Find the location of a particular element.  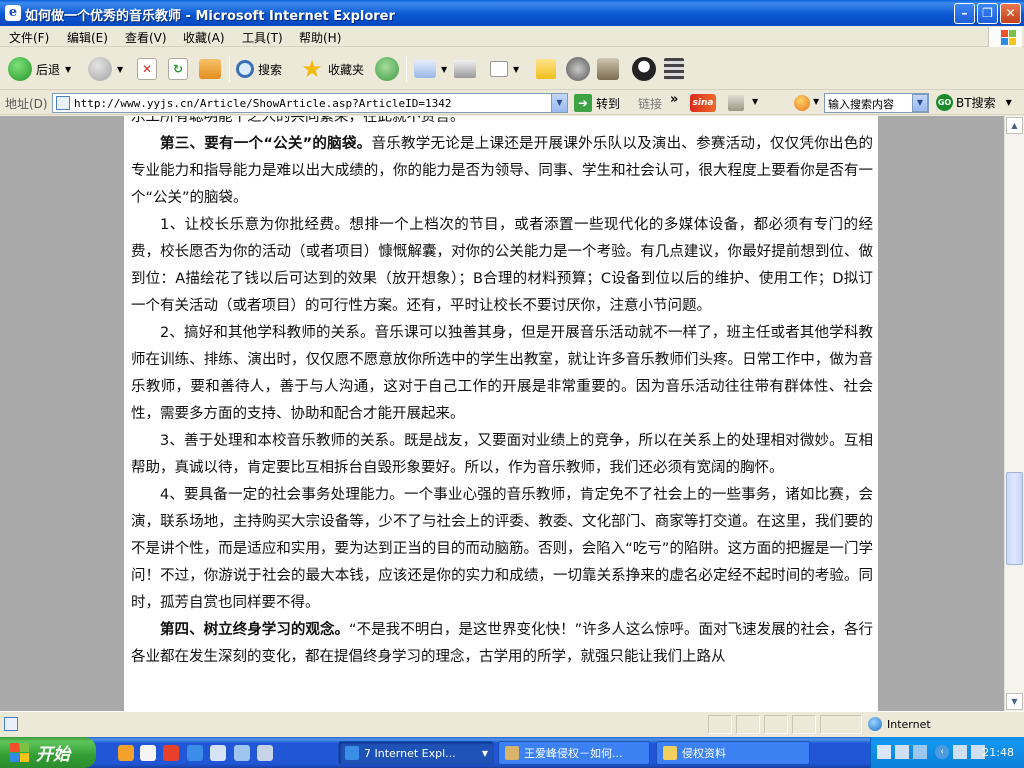

quicklaunch-ie-icon is located at coordinates (195, 753).